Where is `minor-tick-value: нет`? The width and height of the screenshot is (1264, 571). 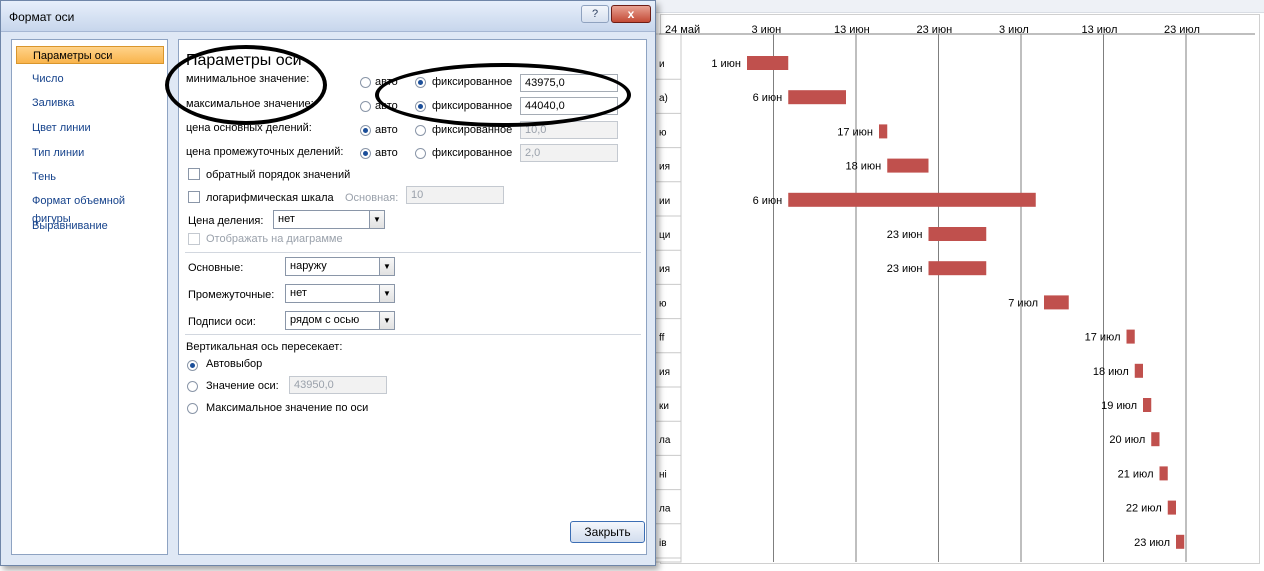
minor-tick-value: нет is located at coordinates (298, 293).